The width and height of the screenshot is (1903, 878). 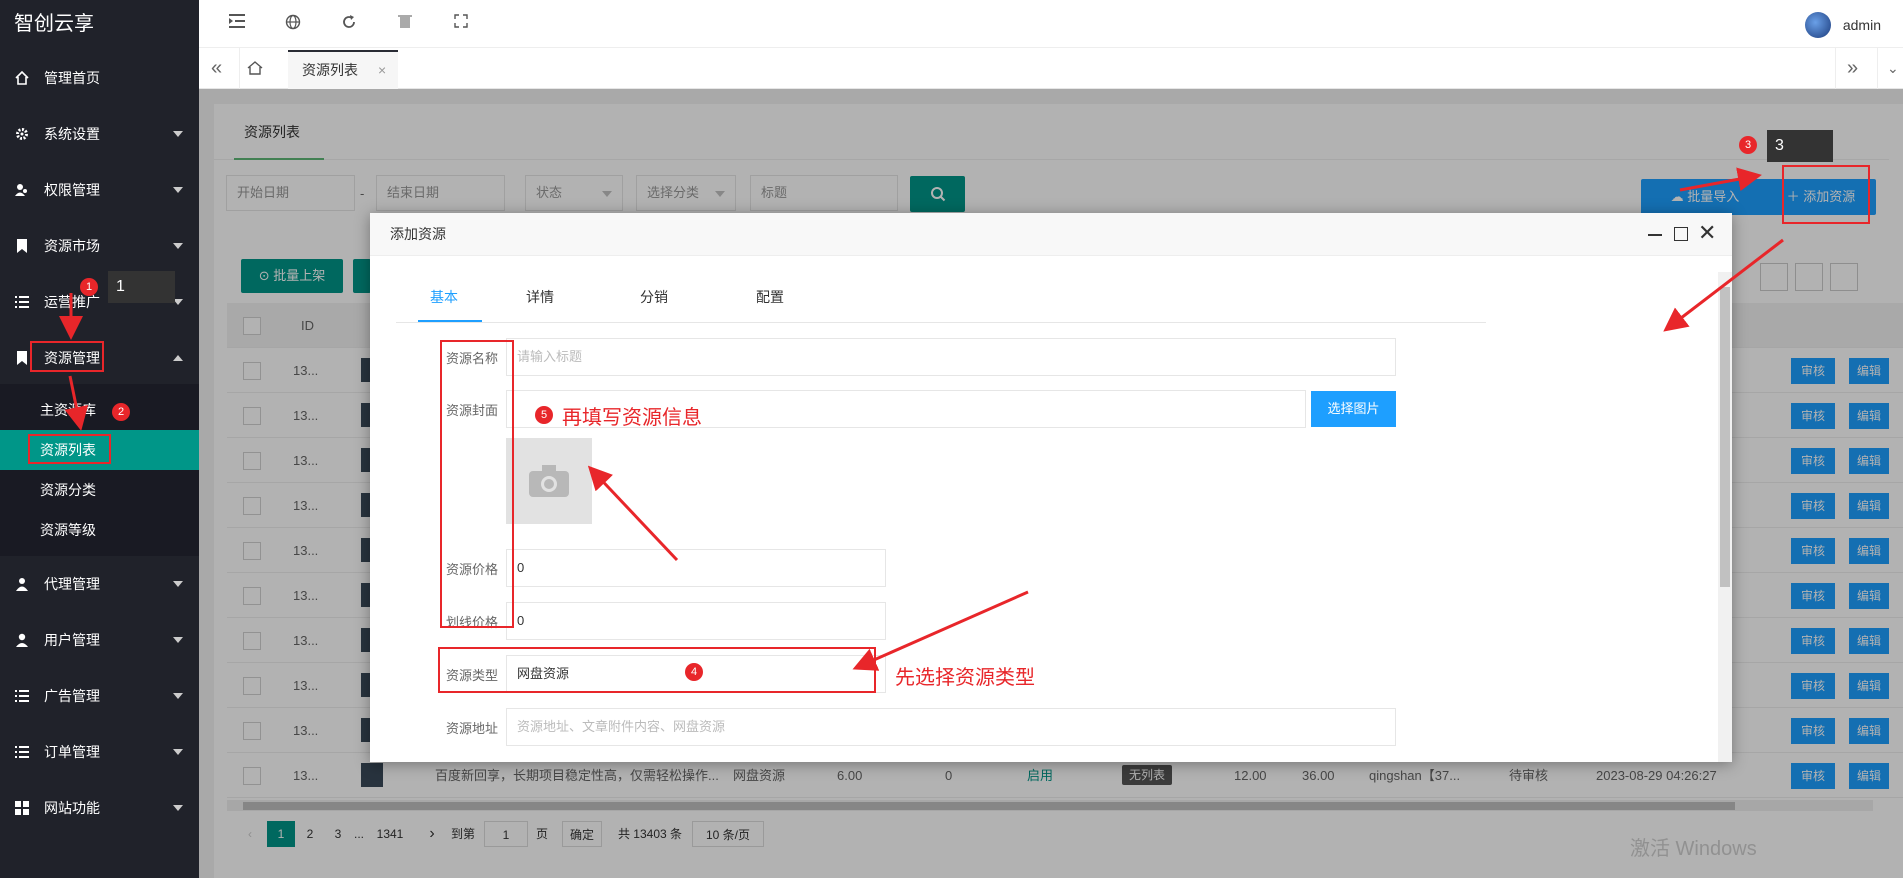 What do you see at coordinates (632, 418) in the screenshot?
I see `annotation-text-fill-info: 再填写资源信息` at bounding box center [632, 418].